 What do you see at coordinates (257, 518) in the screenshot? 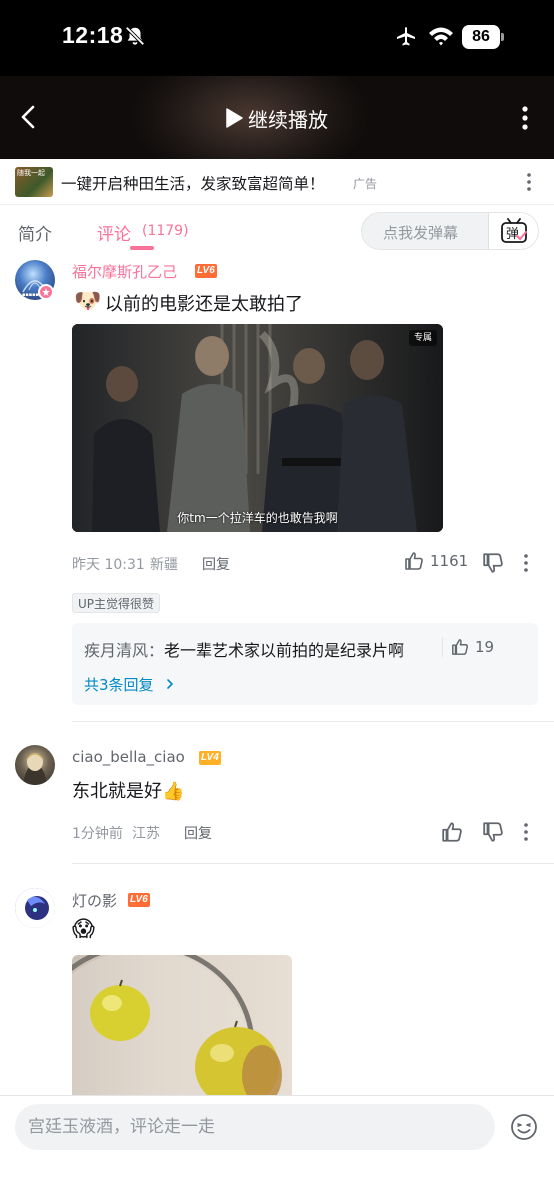
I see `image-caption: 你tm一个拉洋车的也敢告我啊` at bounding box center [257, 518].